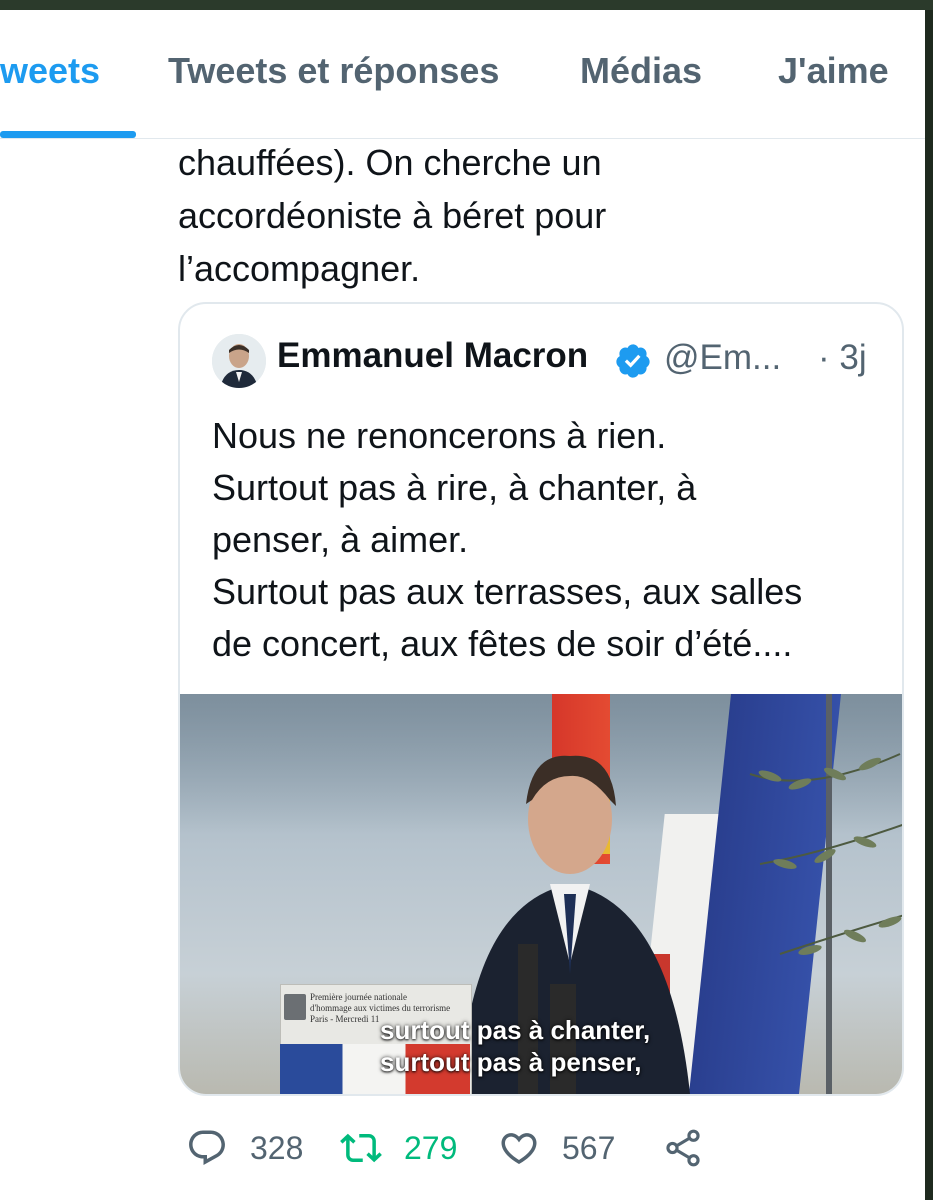 Image resolution: width=933 pixels, height=1200 pixels. I want to click on tab-likes: J'aime, so click(833, 71).